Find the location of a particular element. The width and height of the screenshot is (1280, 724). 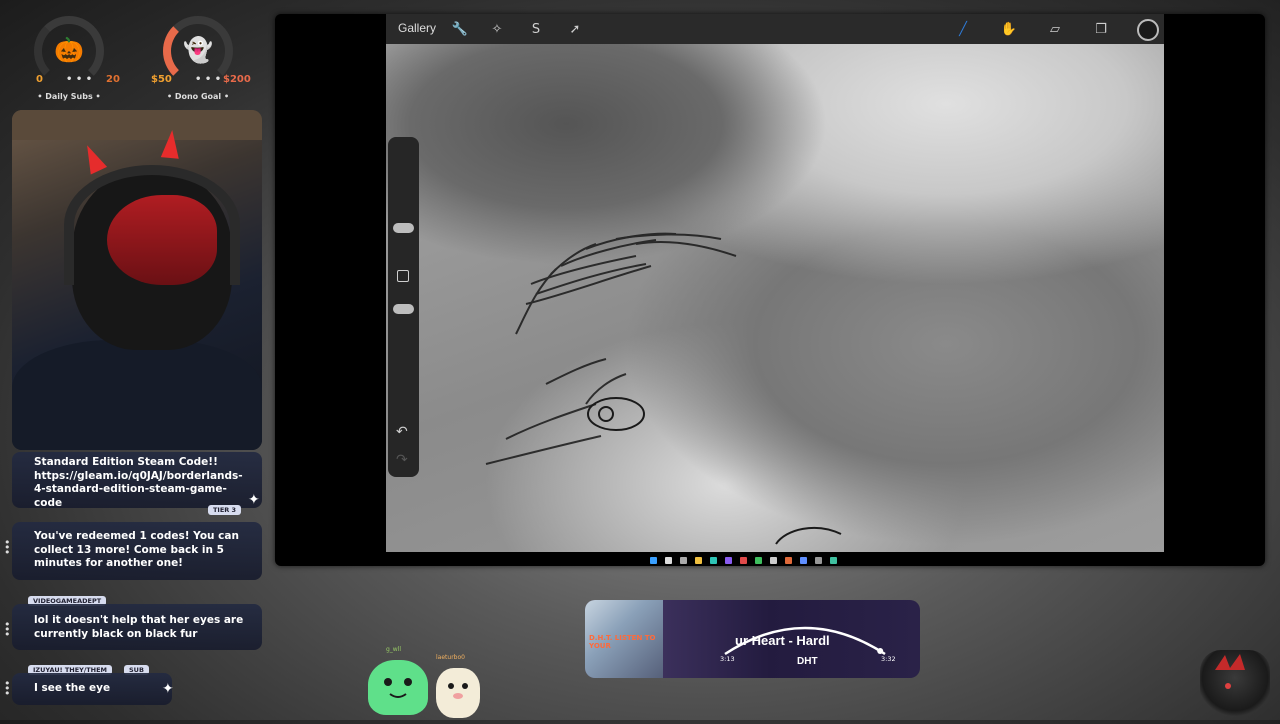

daily-subs-goal: 🎃 0 • • • 20 • Daily Subs • is located at coordinates (69, 60).